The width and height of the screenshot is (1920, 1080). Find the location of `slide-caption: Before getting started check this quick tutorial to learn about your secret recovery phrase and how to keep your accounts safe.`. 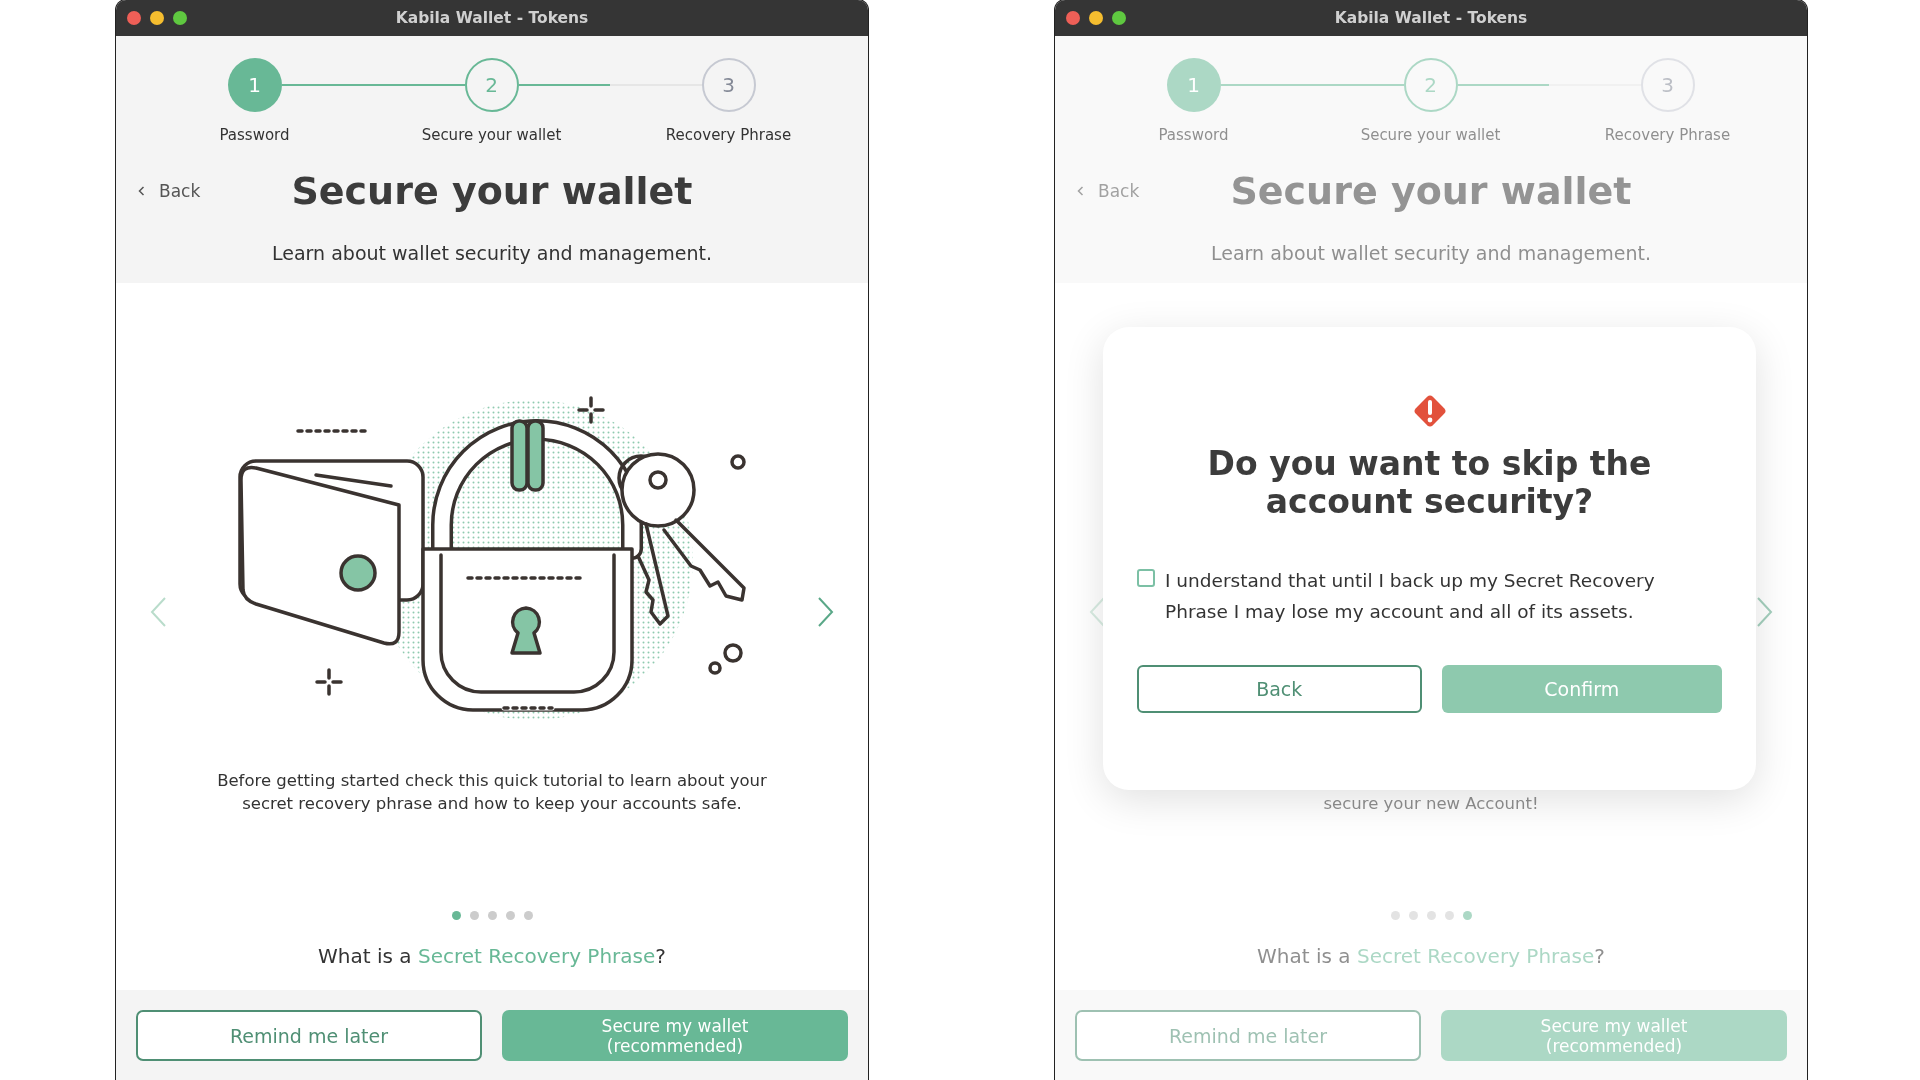

slide-caption: Before getting started check this quick tutorial to learn about your secret recovery phrase and how to keep your accounts safe. is located at coordinates (492, 792).